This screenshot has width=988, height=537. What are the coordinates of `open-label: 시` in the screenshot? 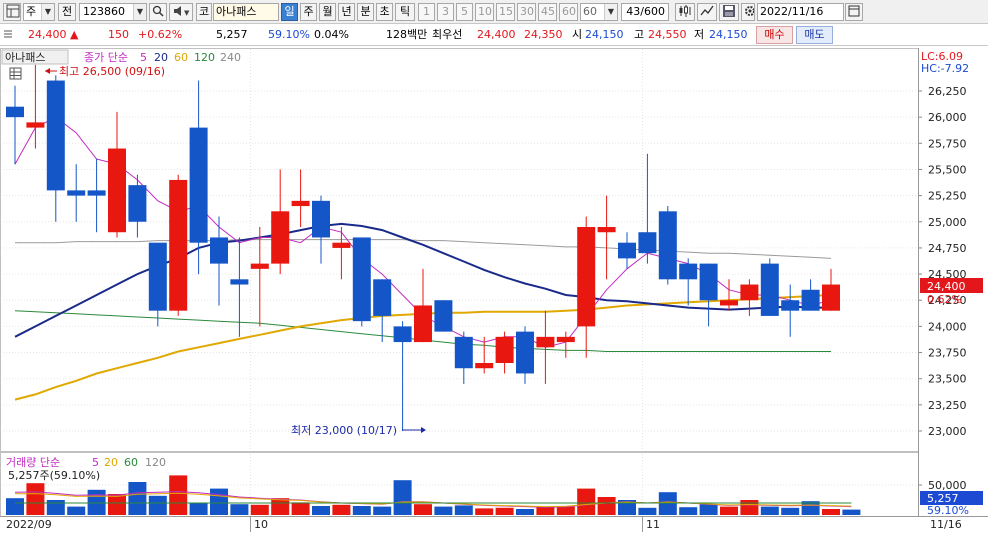 It's located at (577, 34).